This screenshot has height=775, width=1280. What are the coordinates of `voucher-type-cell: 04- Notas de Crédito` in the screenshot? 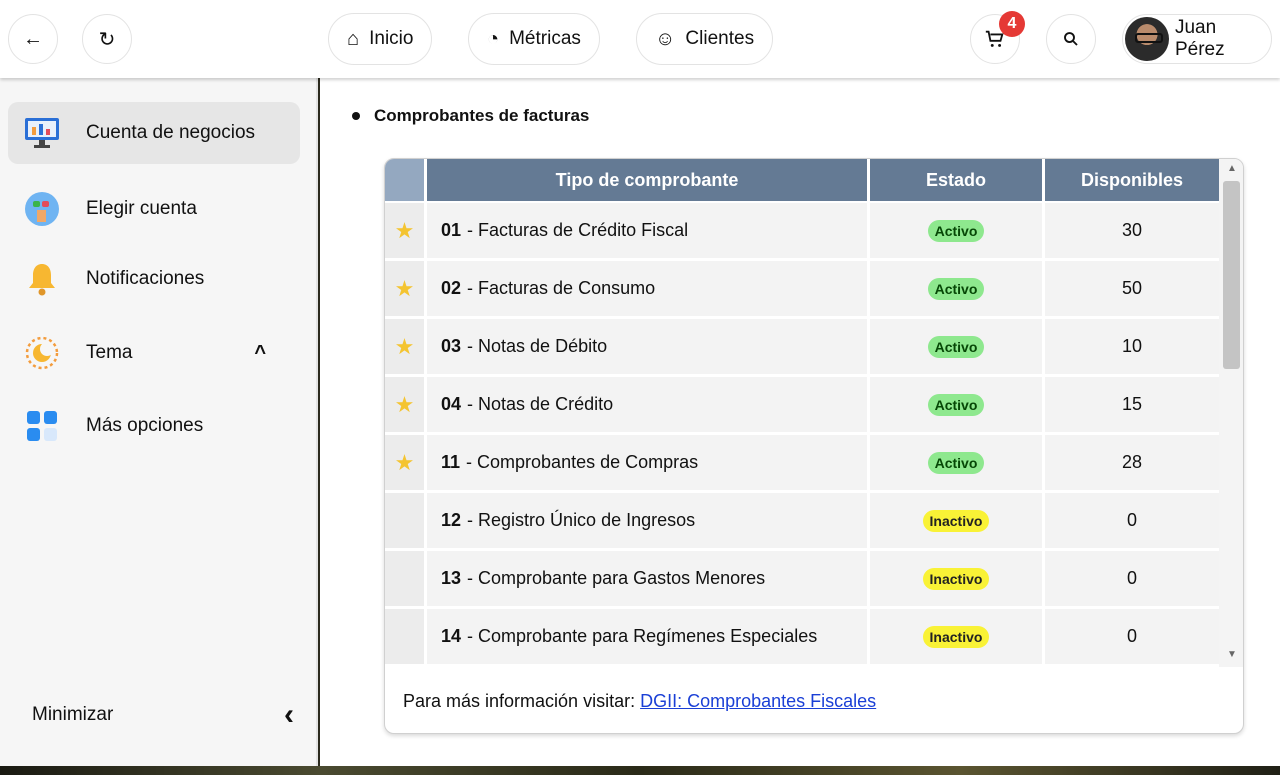 It's located at (648, 406).